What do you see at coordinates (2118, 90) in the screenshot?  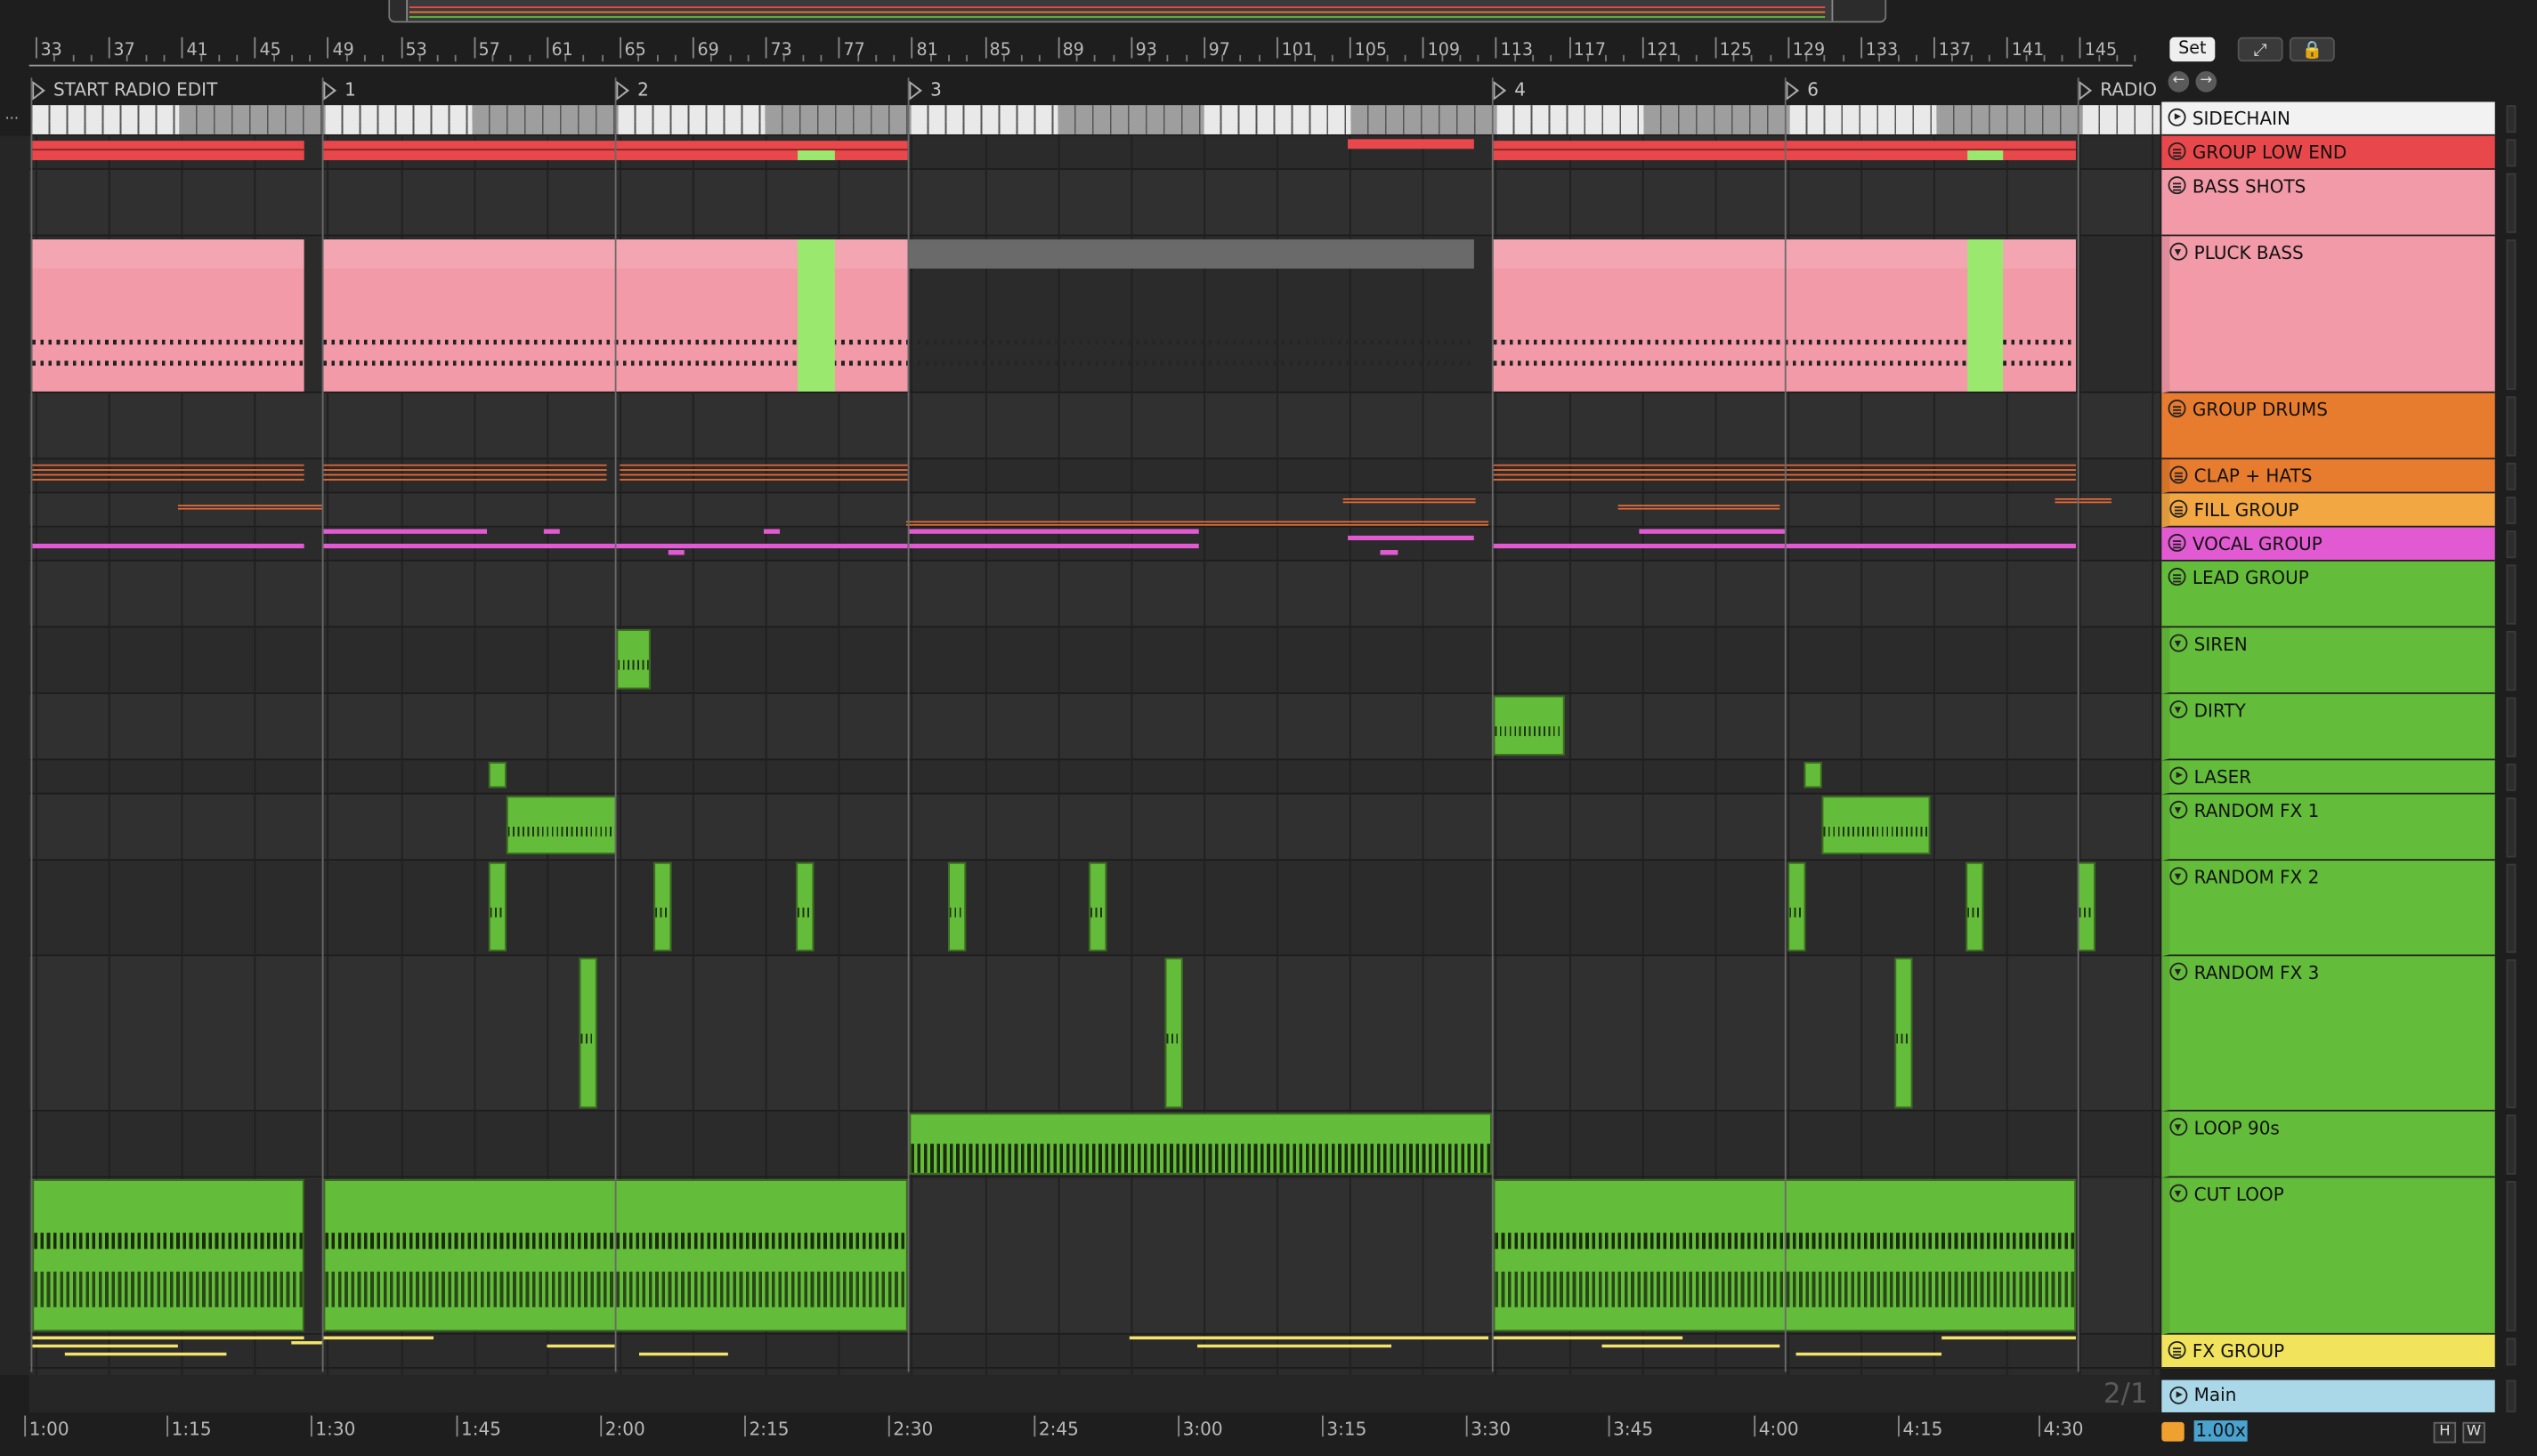 I see `locator-marker: RADIO` at bounding box center [2118, 90].